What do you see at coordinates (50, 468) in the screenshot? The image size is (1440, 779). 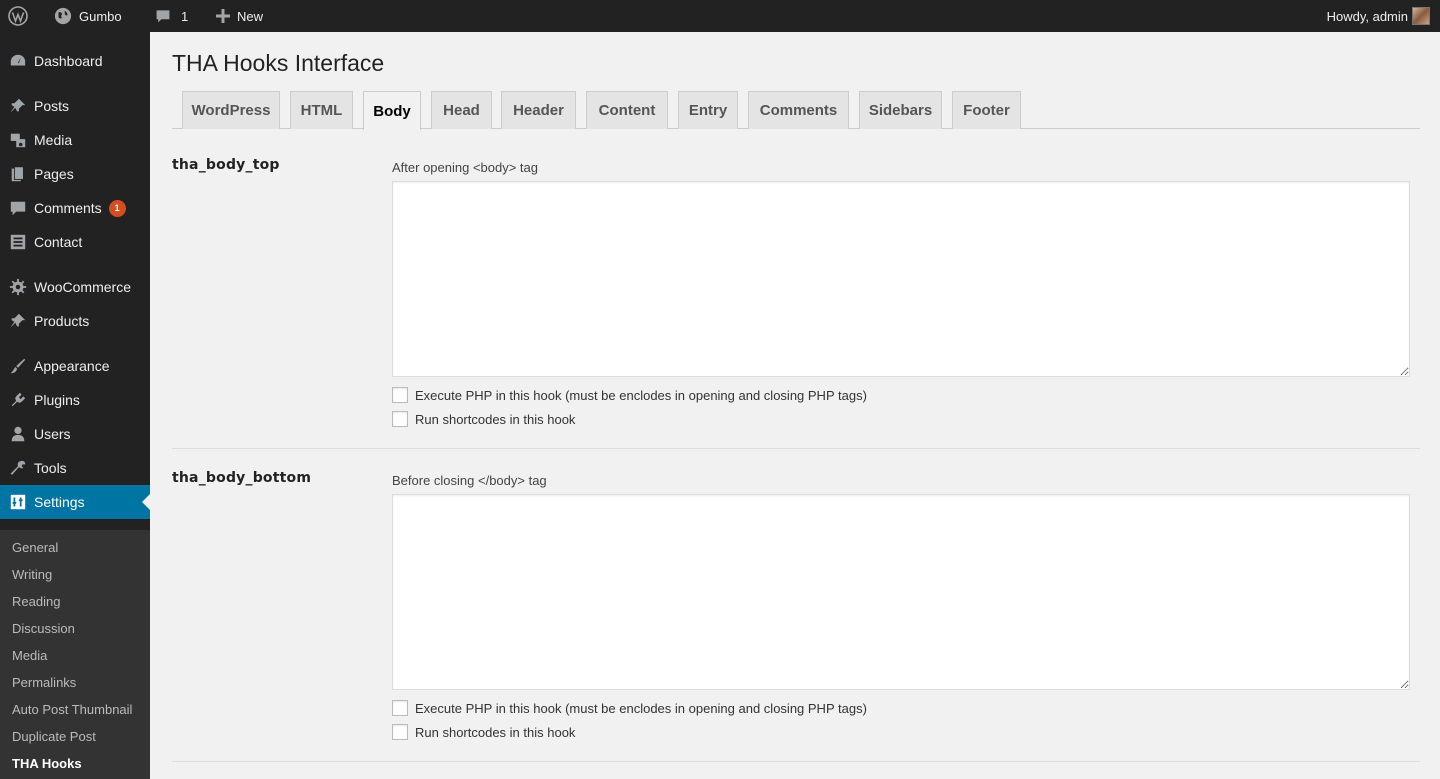 I see `sidebar-item-label: Tools` at bounding box center [50, 468].